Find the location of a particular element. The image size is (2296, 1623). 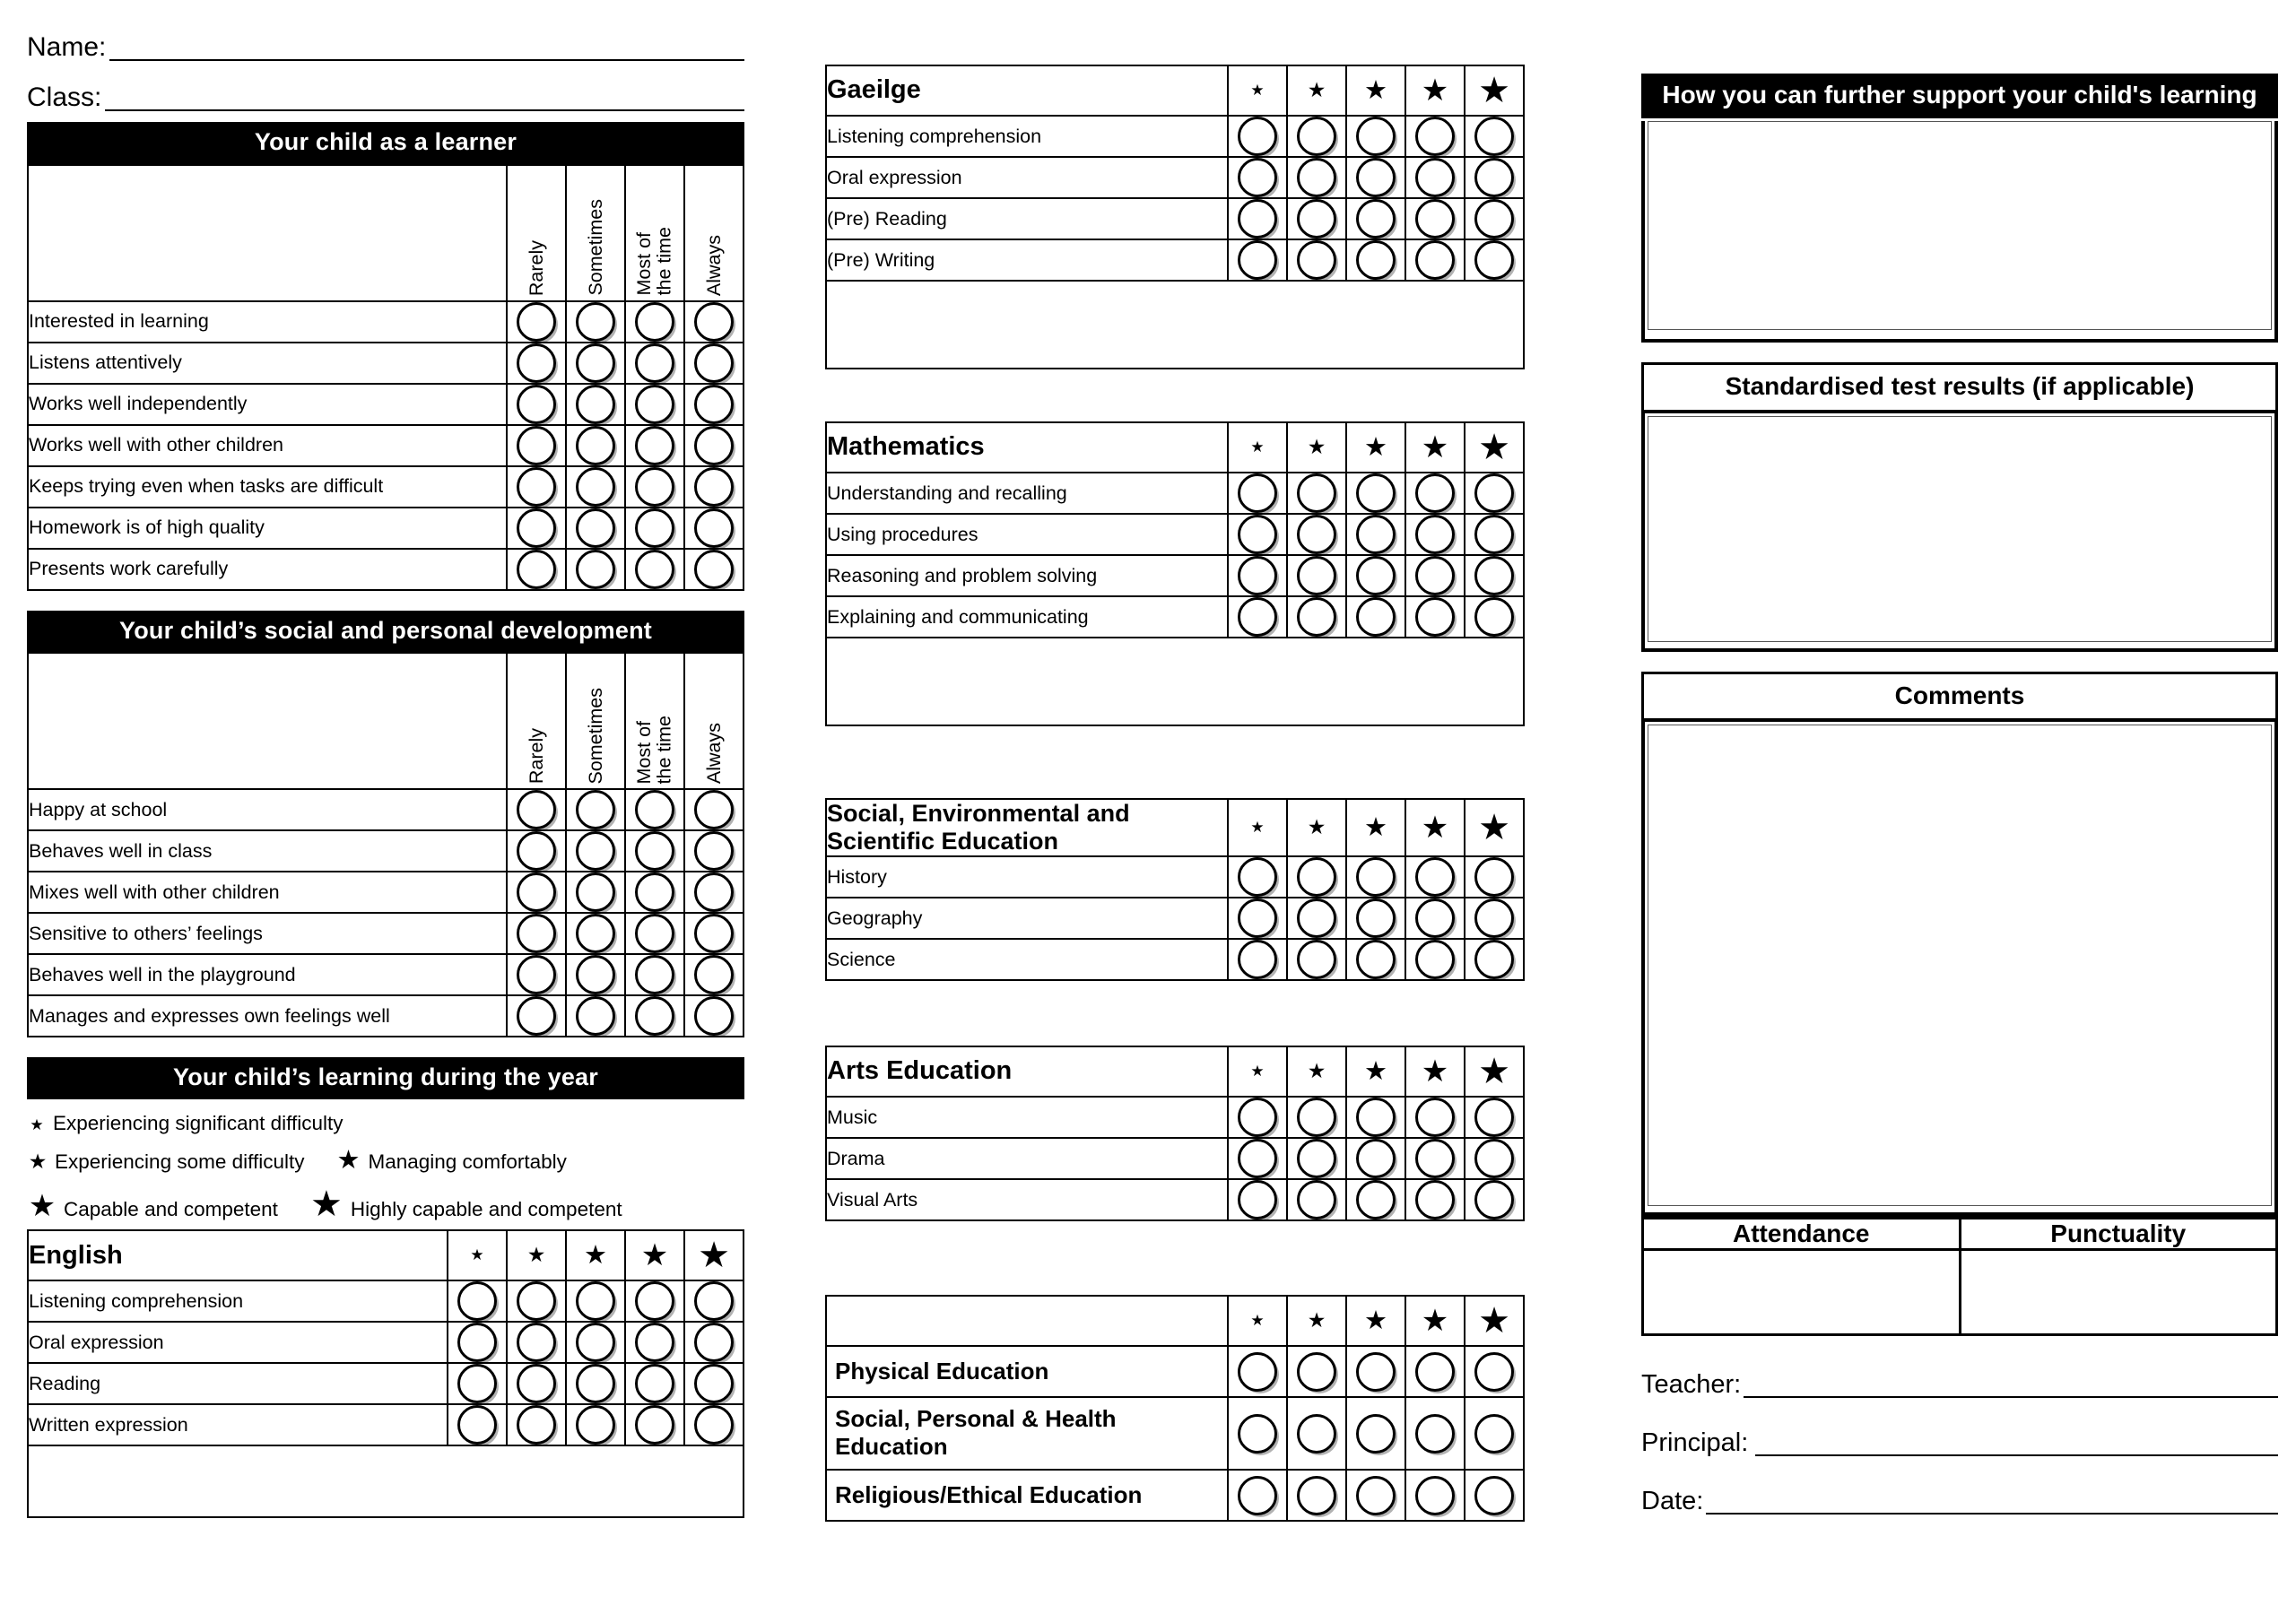

standardised-writing-area is located at coordinates (1960, 528).